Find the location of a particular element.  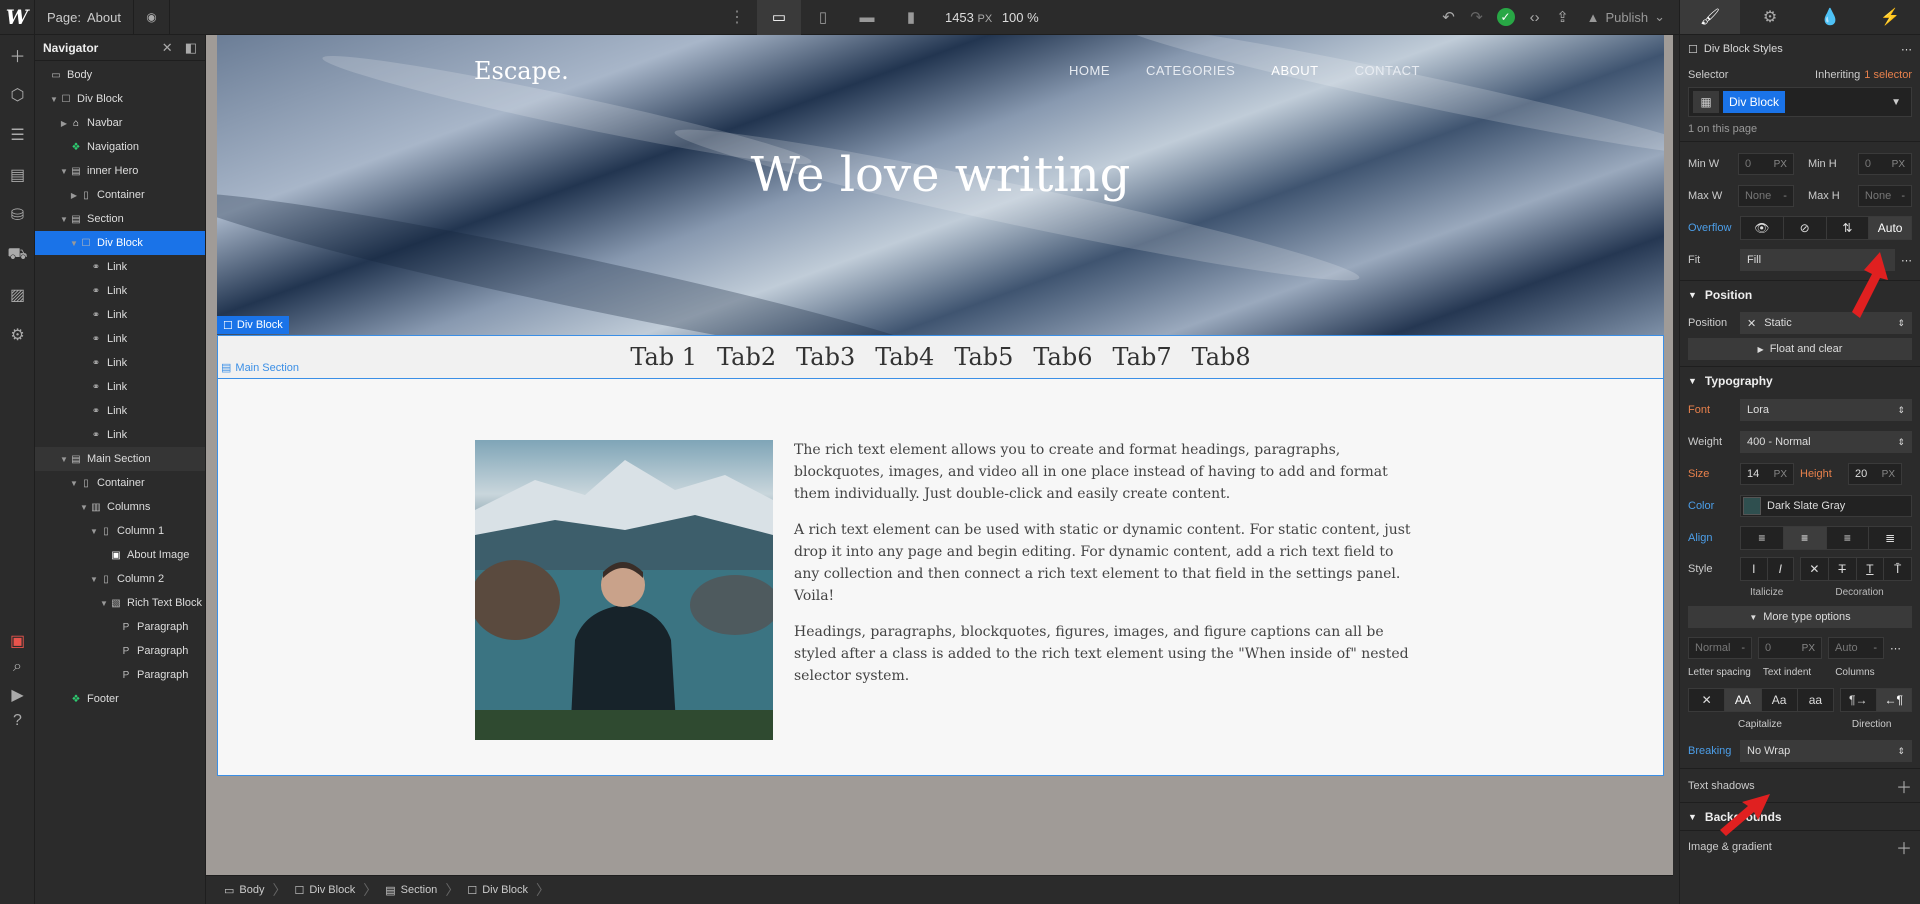

add-text-shadow-icon: ＋ is located at coordinates (1904, 786).